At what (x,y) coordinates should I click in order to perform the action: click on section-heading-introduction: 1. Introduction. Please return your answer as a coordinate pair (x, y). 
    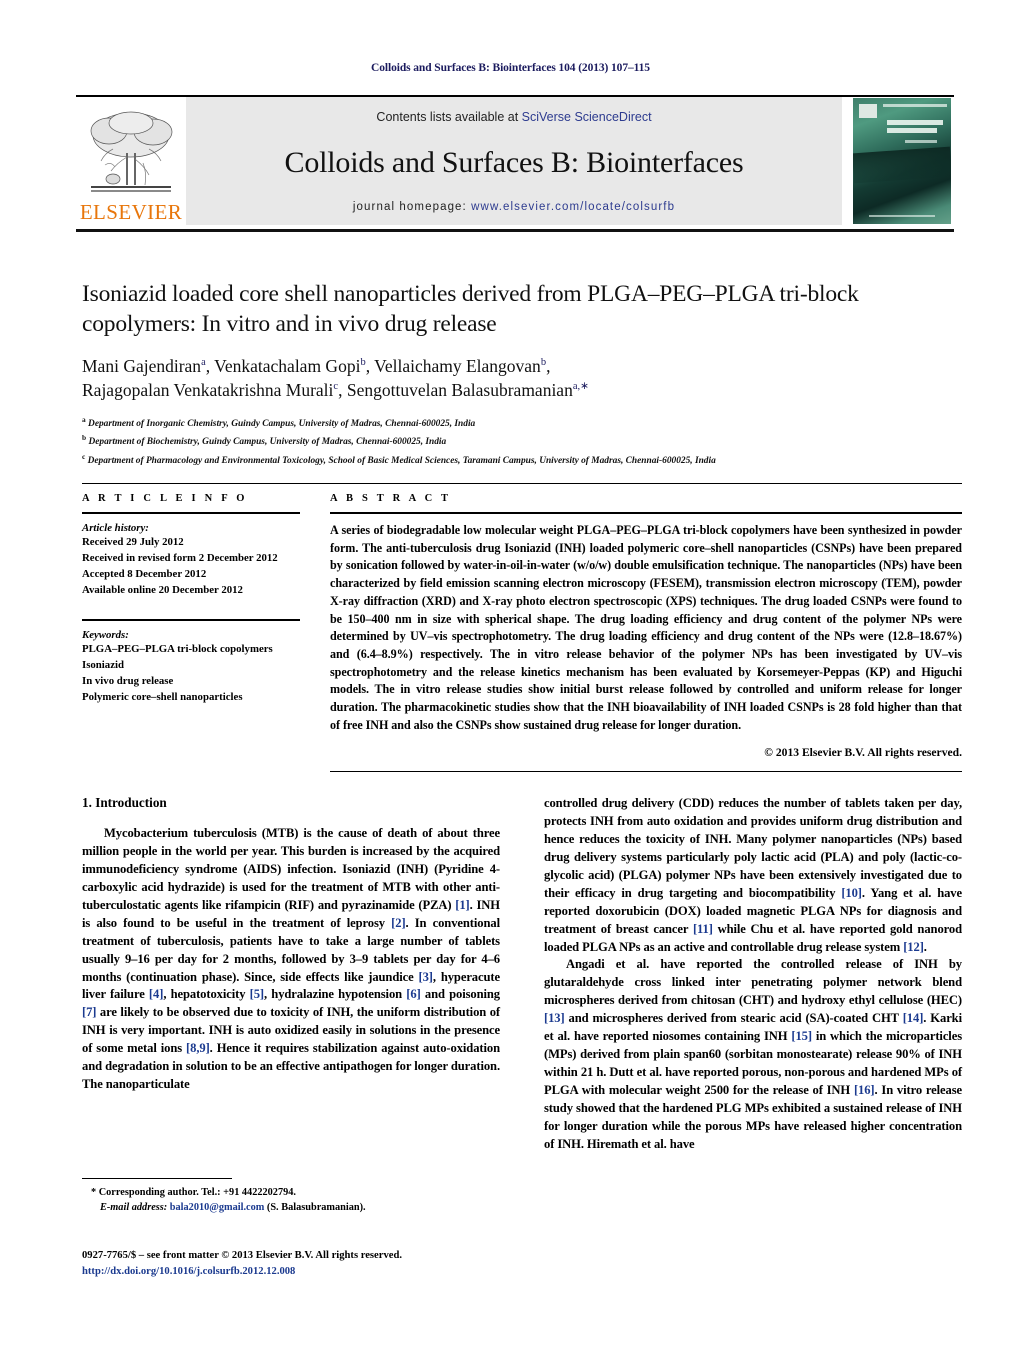
    Looking at the image, I should click on (124, 802).